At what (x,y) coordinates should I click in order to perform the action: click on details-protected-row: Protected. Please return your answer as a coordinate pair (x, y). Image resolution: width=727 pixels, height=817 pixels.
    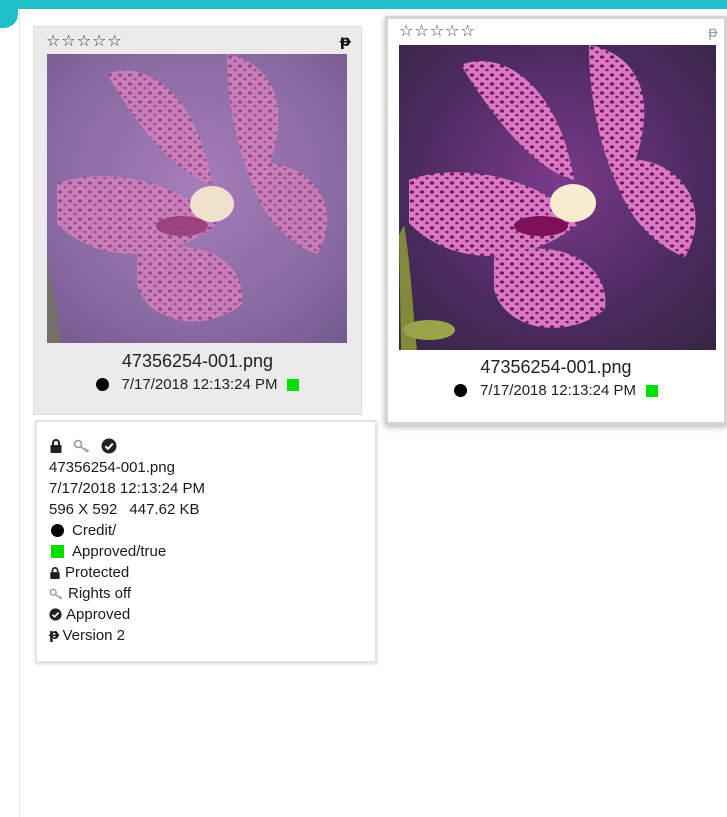
    Looking at the image, I should click on (212, 572).